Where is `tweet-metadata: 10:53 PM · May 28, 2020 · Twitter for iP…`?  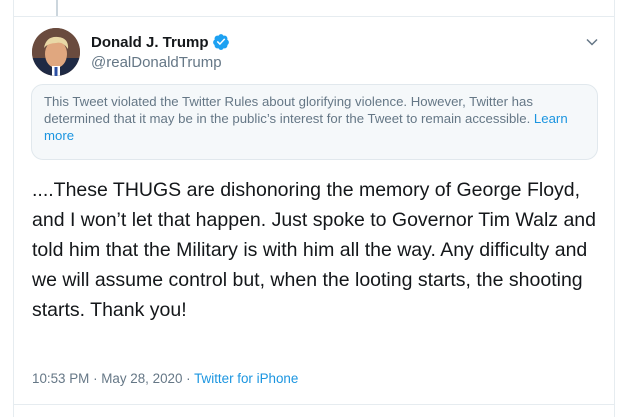
tweet-metadata: 10:53 PM · May 28, 2020 · Twitter for iP… is located at coordinates (165, 378).